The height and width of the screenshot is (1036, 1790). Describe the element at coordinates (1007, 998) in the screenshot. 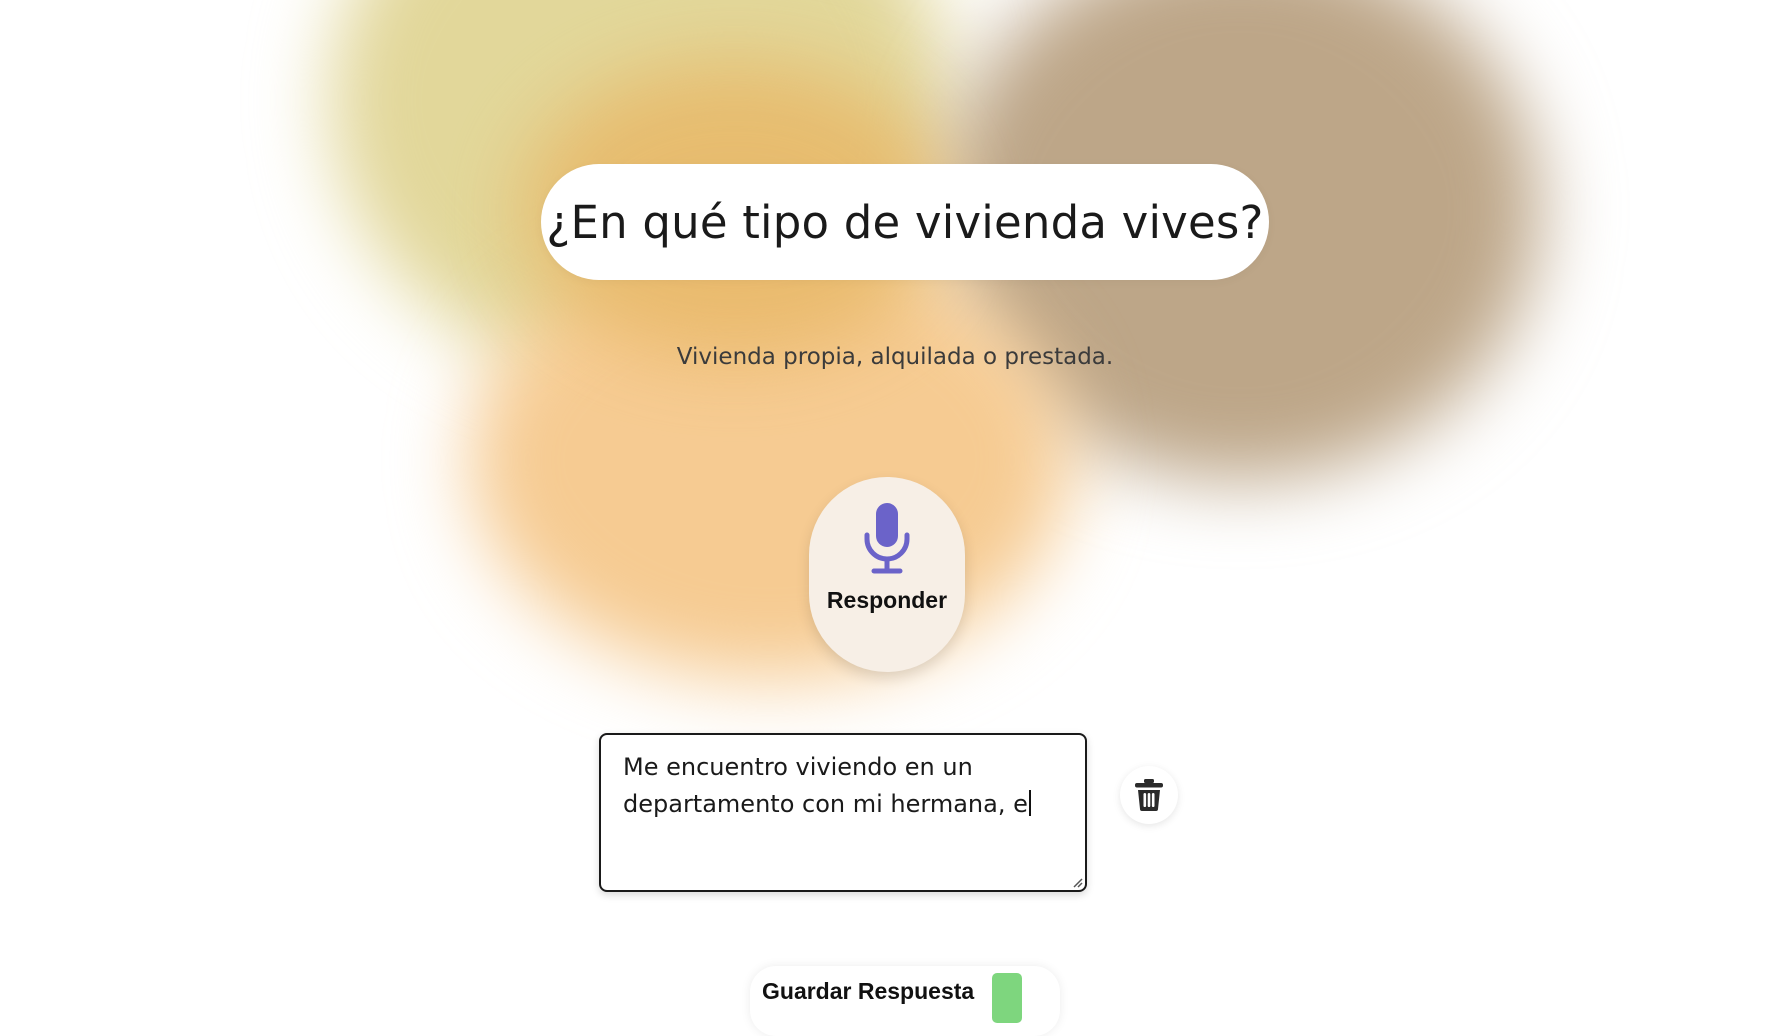

I see `save-icon` at that location.